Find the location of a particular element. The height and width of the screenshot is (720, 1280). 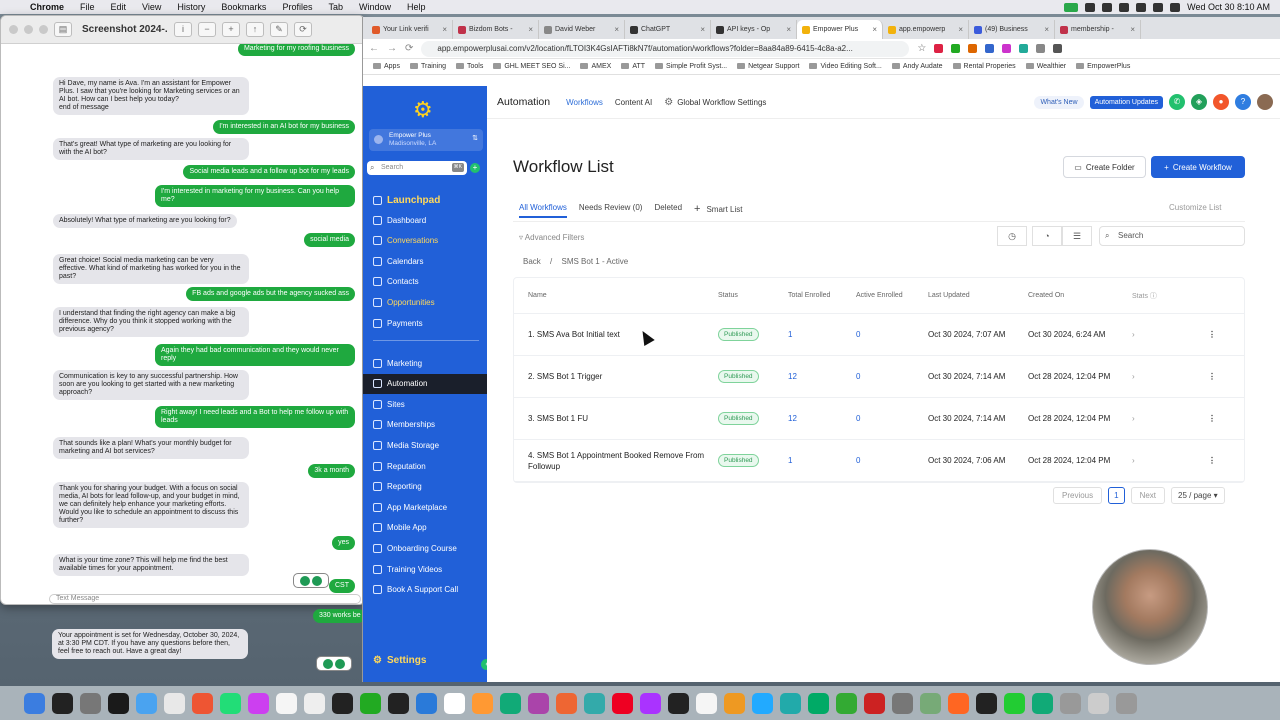

menu-history: History is located at coordinates (191, 7).